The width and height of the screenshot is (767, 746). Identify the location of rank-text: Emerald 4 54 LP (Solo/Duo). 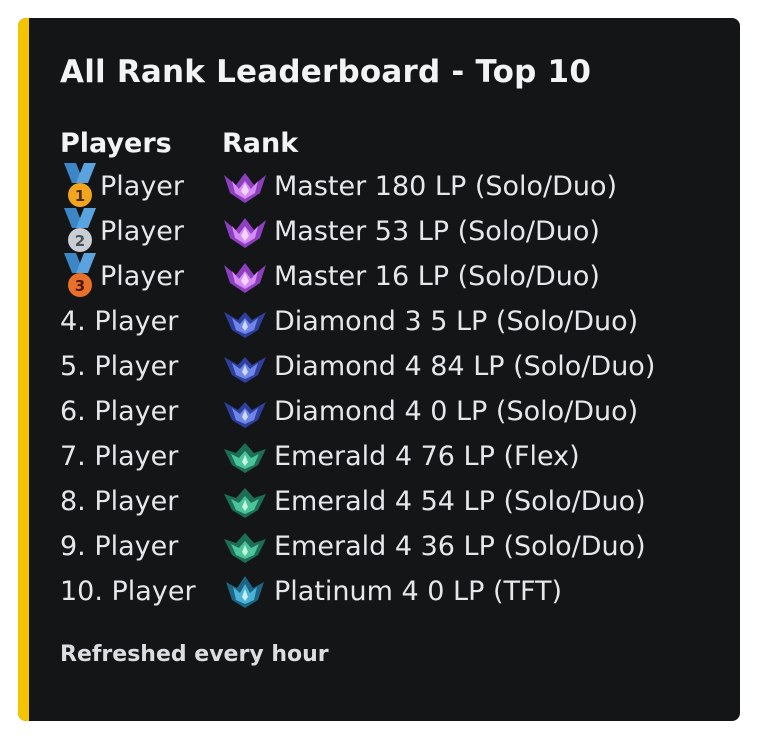
(460, 501).